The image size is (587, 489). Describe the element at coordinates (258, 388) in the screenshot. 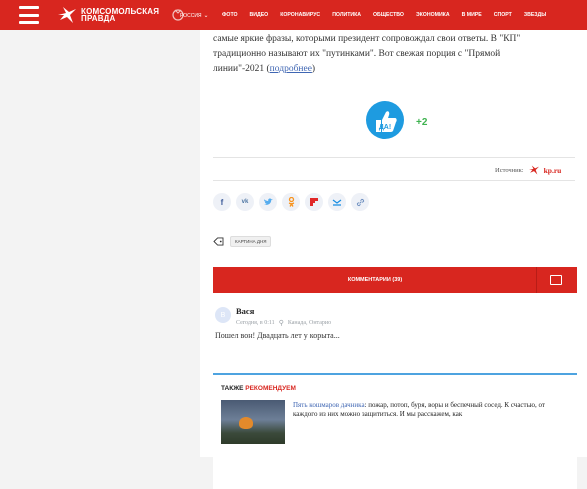

I see `recommendations-title: ТАКЖЕ РЕКОМЕНДУЕМ` at that location.